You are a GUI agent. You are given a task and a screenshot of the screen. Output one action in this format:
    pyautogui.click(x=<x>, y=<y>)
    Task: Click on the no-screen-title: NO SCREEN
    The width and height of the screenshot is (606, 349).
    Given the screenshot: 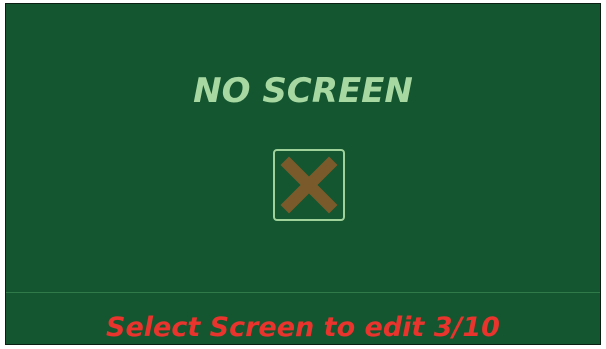 What is the action you would take?
    pyautogui.click(x=303, y=91)
    